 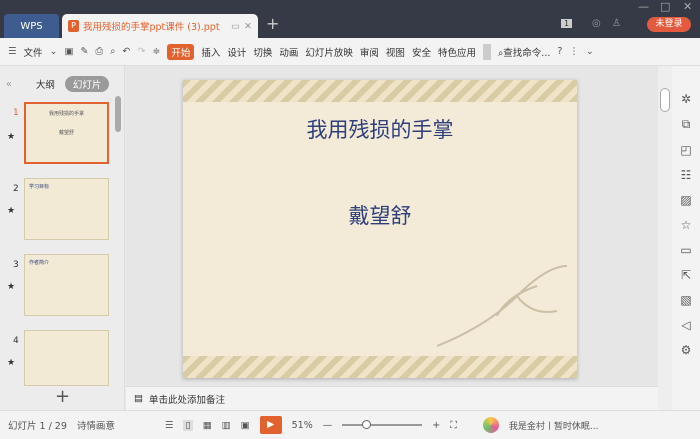 I want to click on thumb-subtitle: 戴望舒, so click(x=66, y=133).